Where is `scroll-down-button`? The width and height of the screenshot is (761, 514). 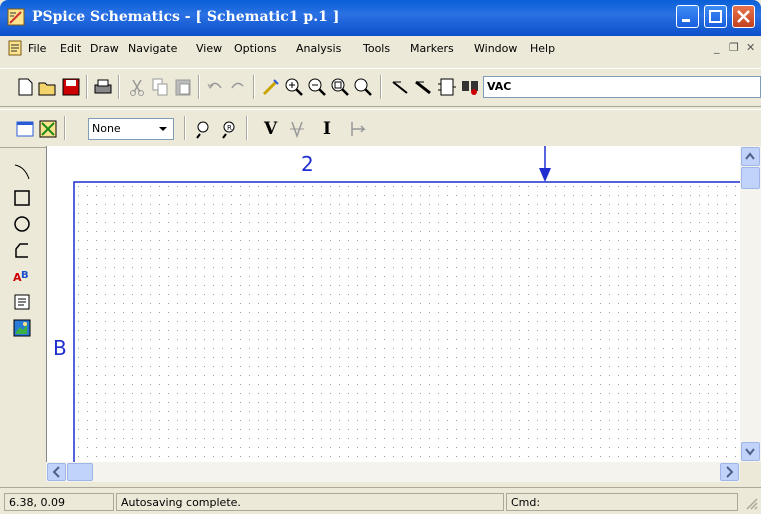 scroll-down-button is located at coordinates (750, 451).